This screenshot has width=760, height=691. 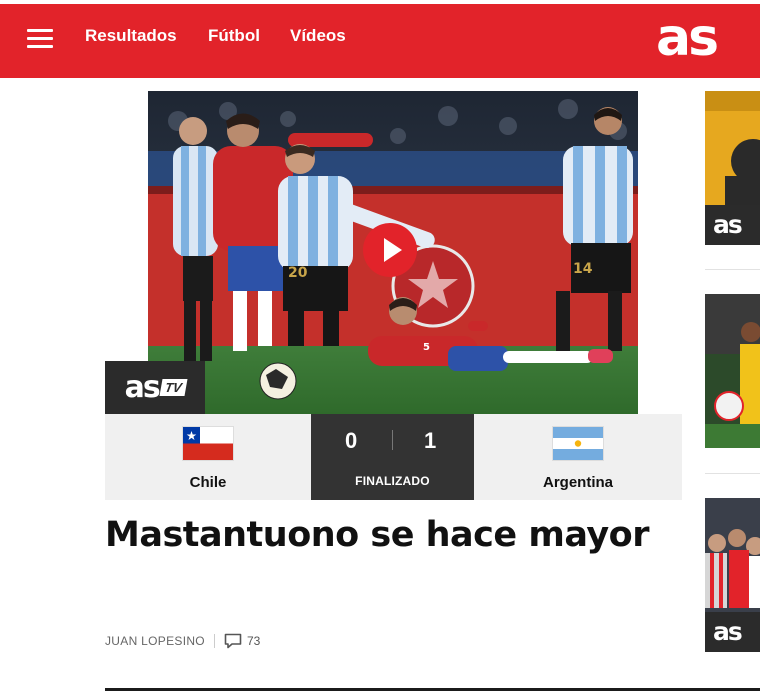 I want to click on home-score: 0, so click(x=351, y=440).